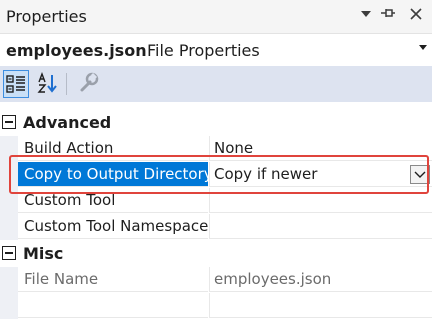 This screenshot has width=432, height=319. I want to click on category-label: Advanced, so click(67, 122).